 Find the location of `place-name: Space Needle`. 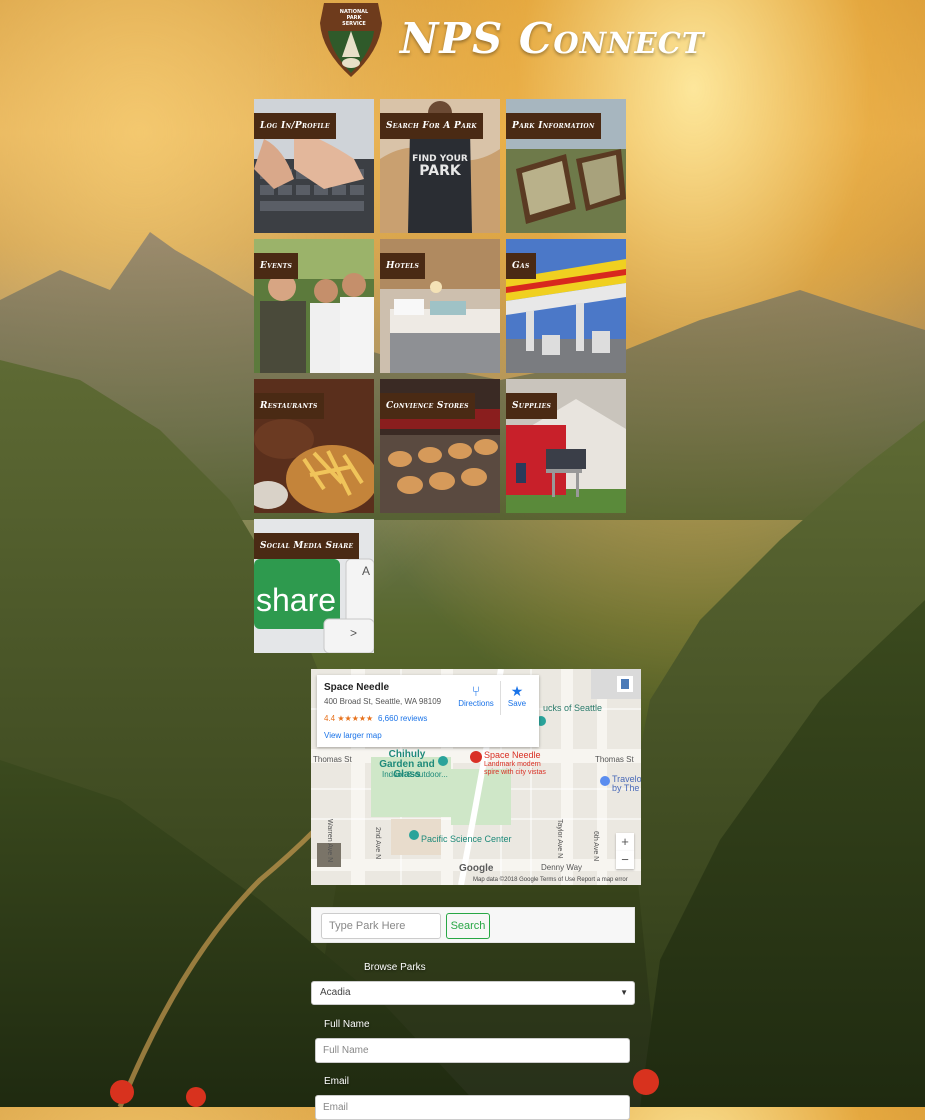

place-name: Space Needle is located at coordinates (357, 687).